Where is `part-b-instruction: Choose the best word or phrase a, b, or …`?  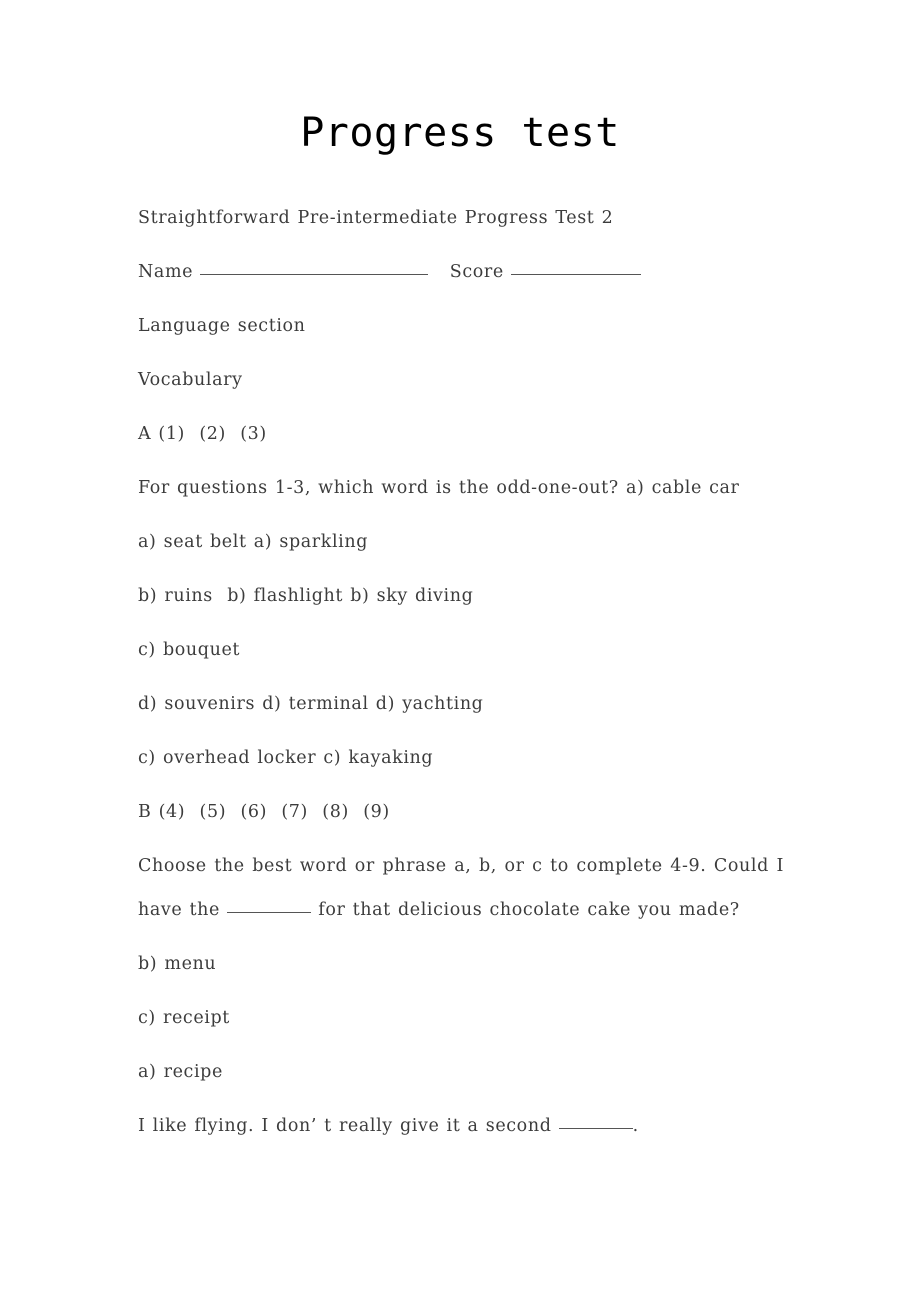
part-b-instruction: Choose the best word or phrase a, b, or … is located at coordinates (461, 888).